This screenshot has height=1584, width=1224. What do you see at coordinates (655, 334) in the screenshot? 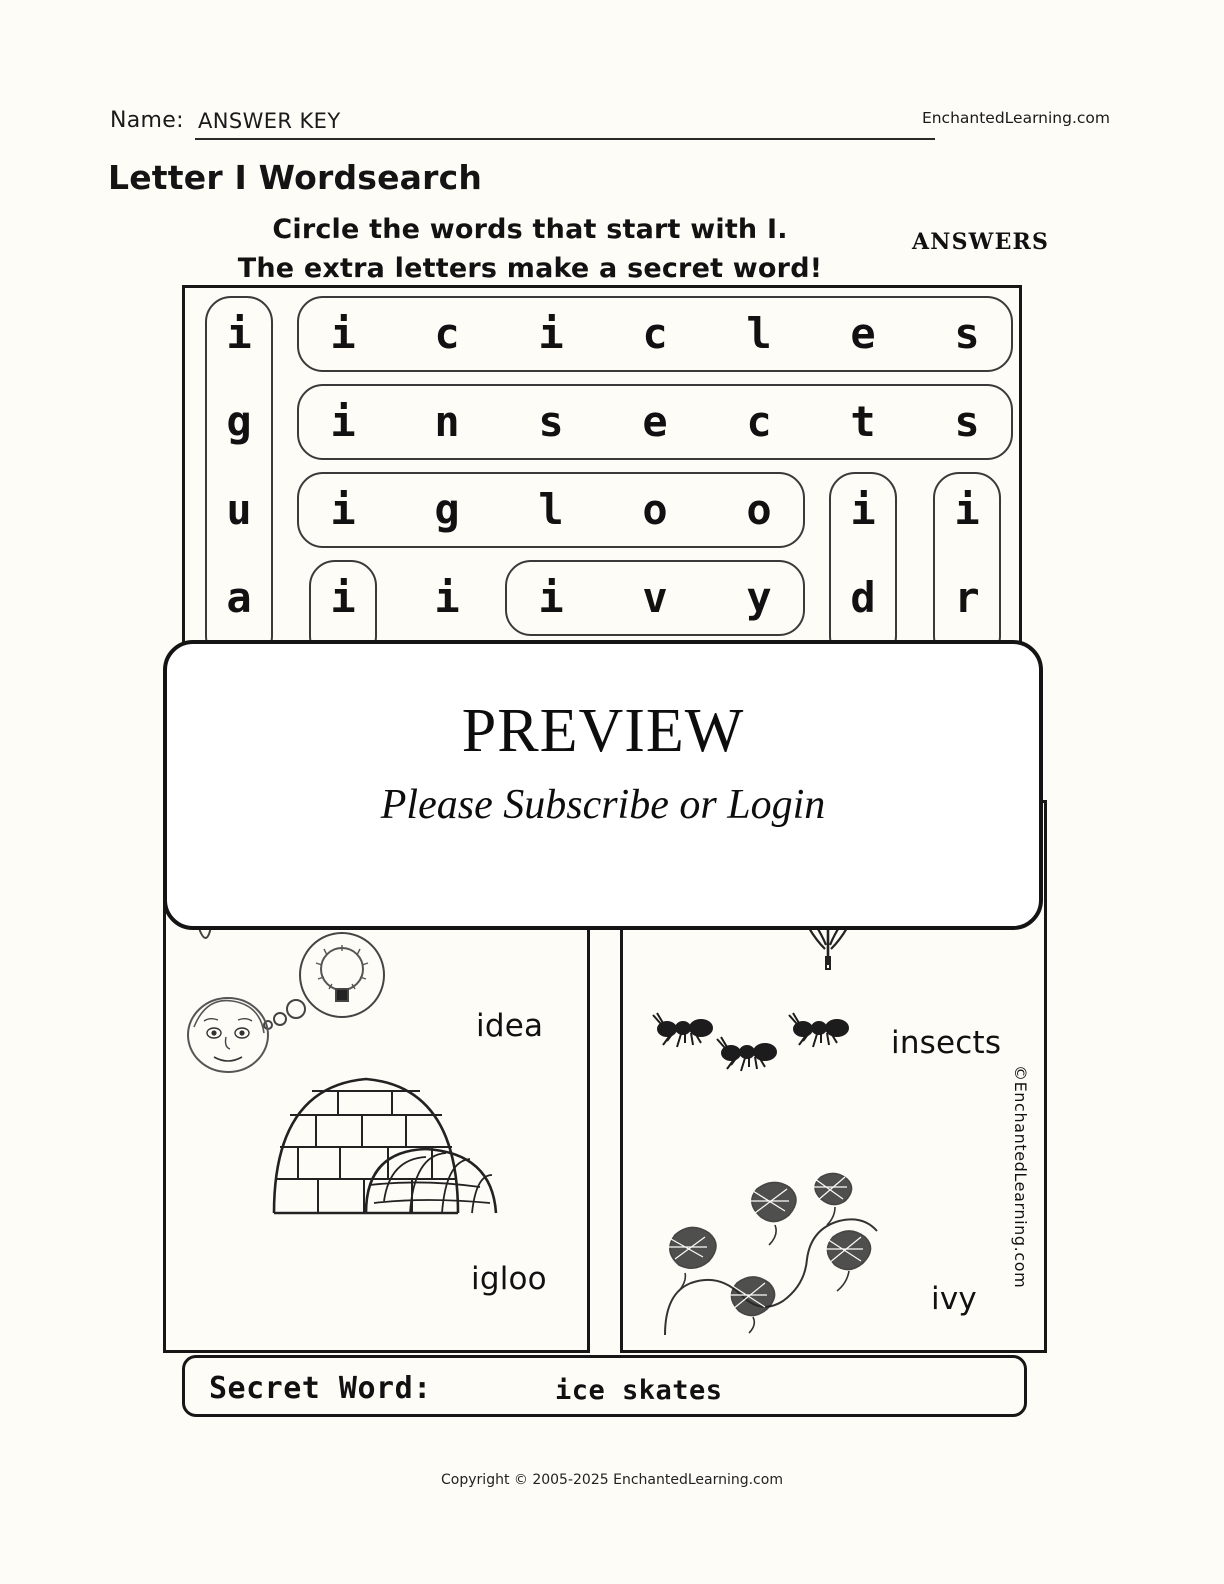
I see `grid-cell-r0-c4: c` at bounding box center [655, 334].